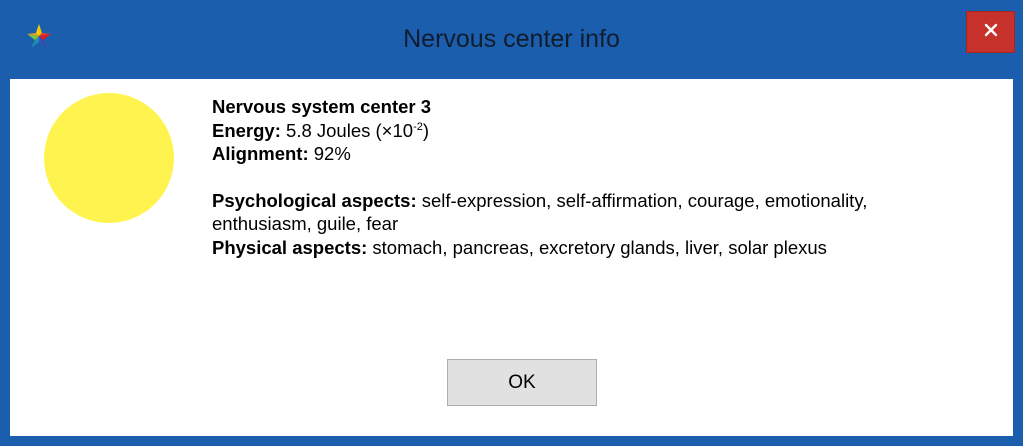 Image resolution: width=1023 pixels, height=446 pixels. I want to click on energy-suffix: ), so click(426, 130).